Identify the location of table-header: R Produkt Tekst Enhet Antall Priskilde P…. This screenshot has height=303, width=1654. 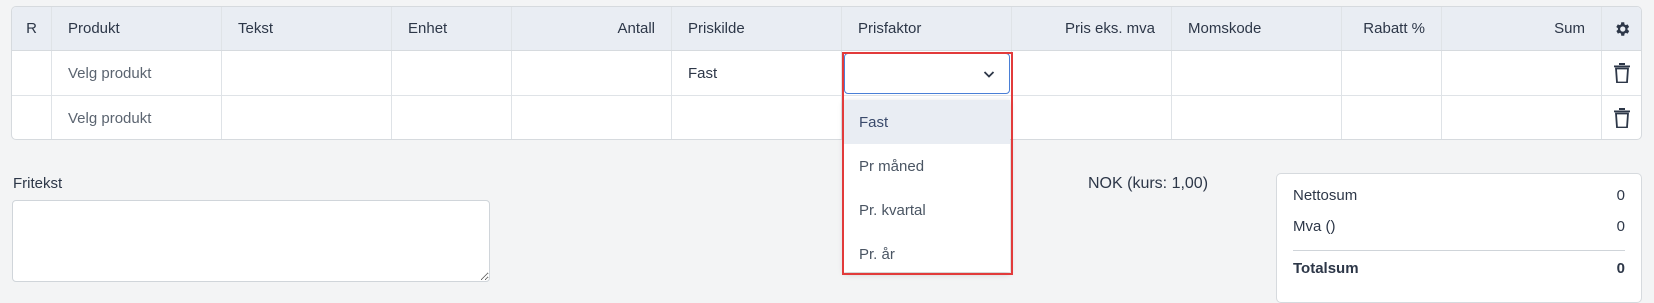
(826, 29).